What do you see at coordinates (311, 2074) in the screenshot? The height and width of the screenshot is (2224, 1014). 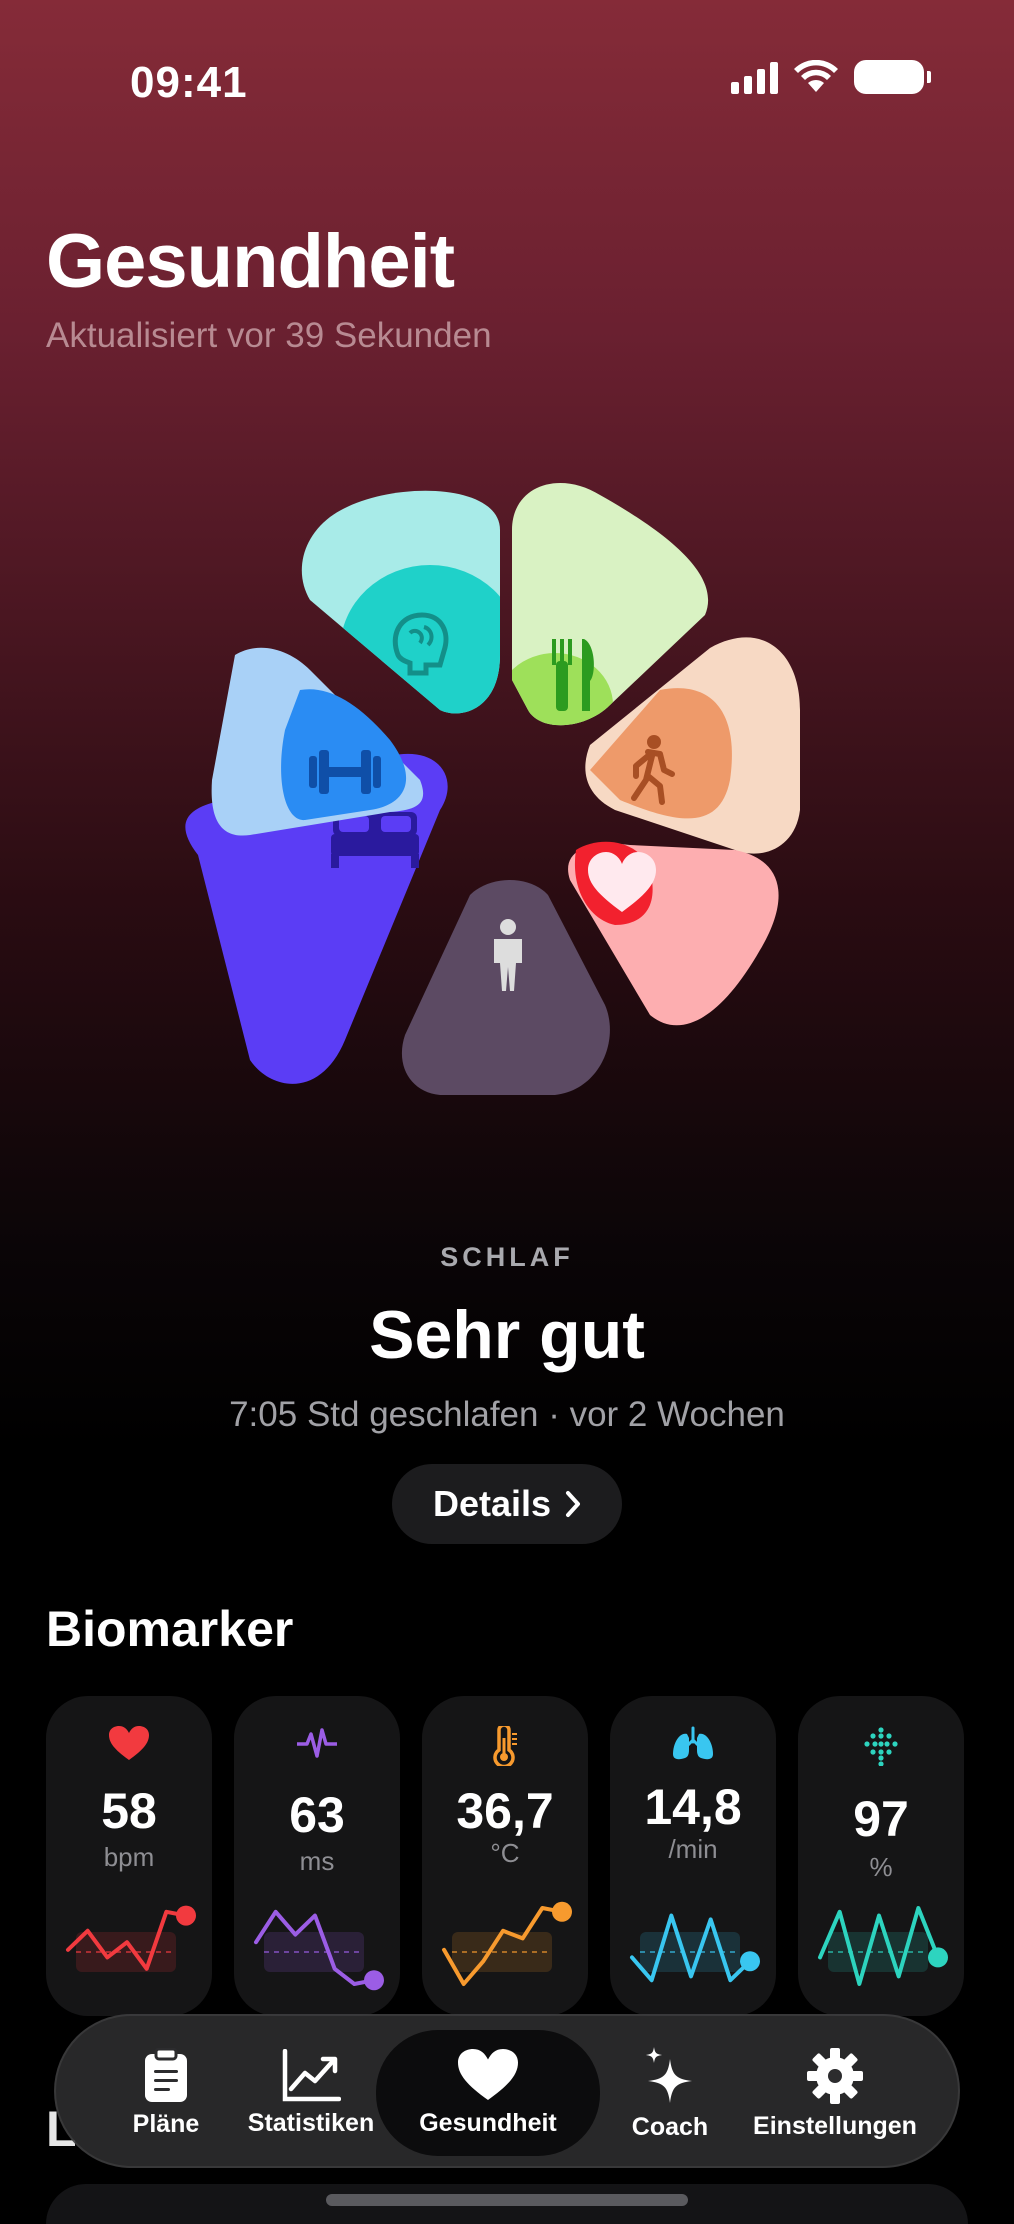 I see `chart-icon` at bounding box center [311, 2074].